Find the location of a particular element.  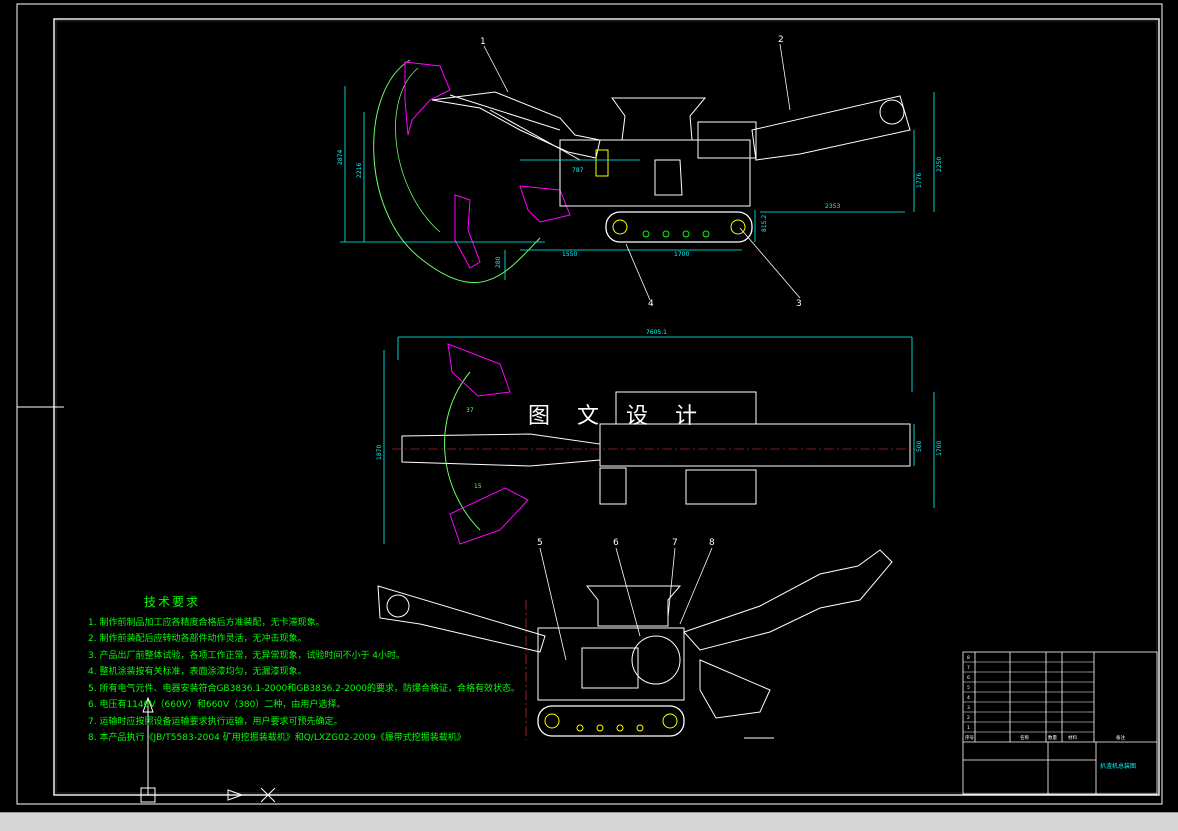

note-item: 4. 整机涂装按有关标准，表面涂漆均匀，无漏漆现象。 is located at coordinates (197, 672).